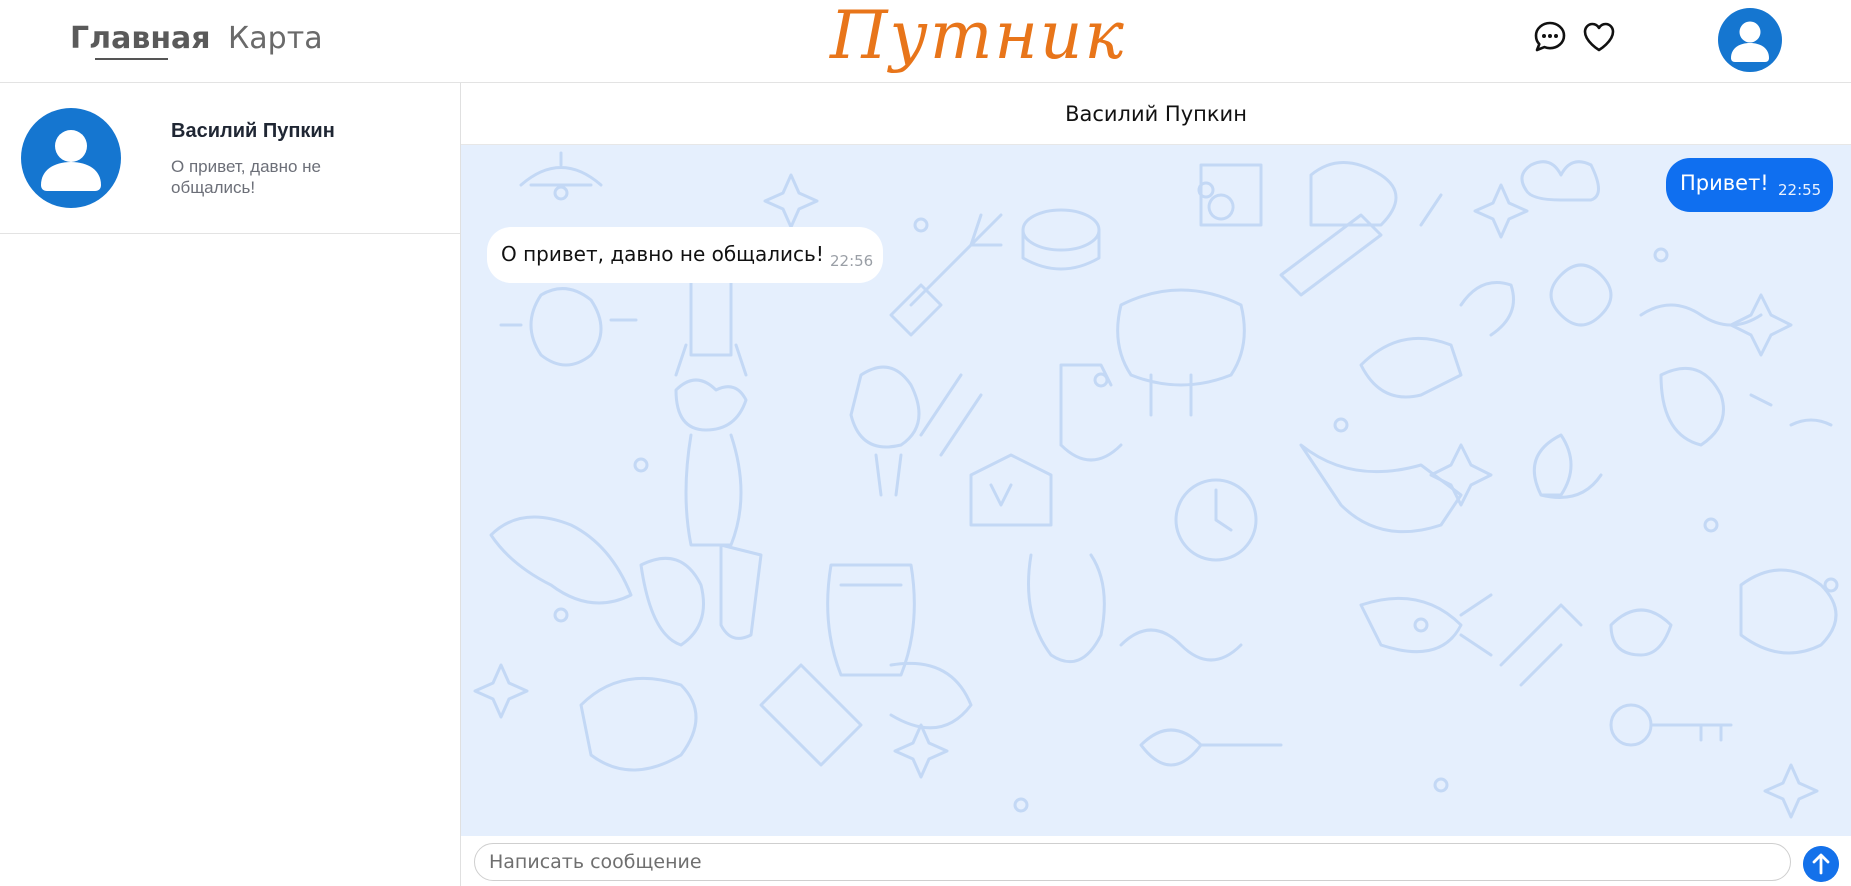 This screenshot has height=886, width=1851. What do you see at coordinates (71, 158) in the screenshot?
I see `contact-avatar-icon` at bounding box center [71, 158].